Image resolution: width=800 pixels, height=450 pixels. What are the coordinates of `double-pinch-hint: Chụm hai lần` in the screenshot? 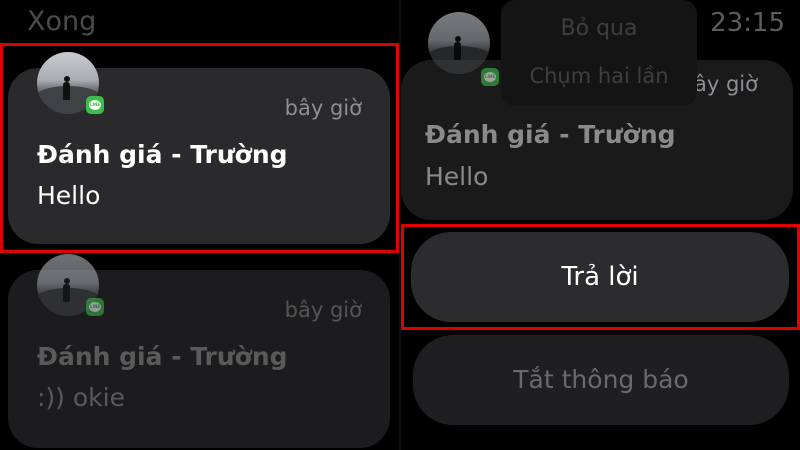 It's located at (599, 76).